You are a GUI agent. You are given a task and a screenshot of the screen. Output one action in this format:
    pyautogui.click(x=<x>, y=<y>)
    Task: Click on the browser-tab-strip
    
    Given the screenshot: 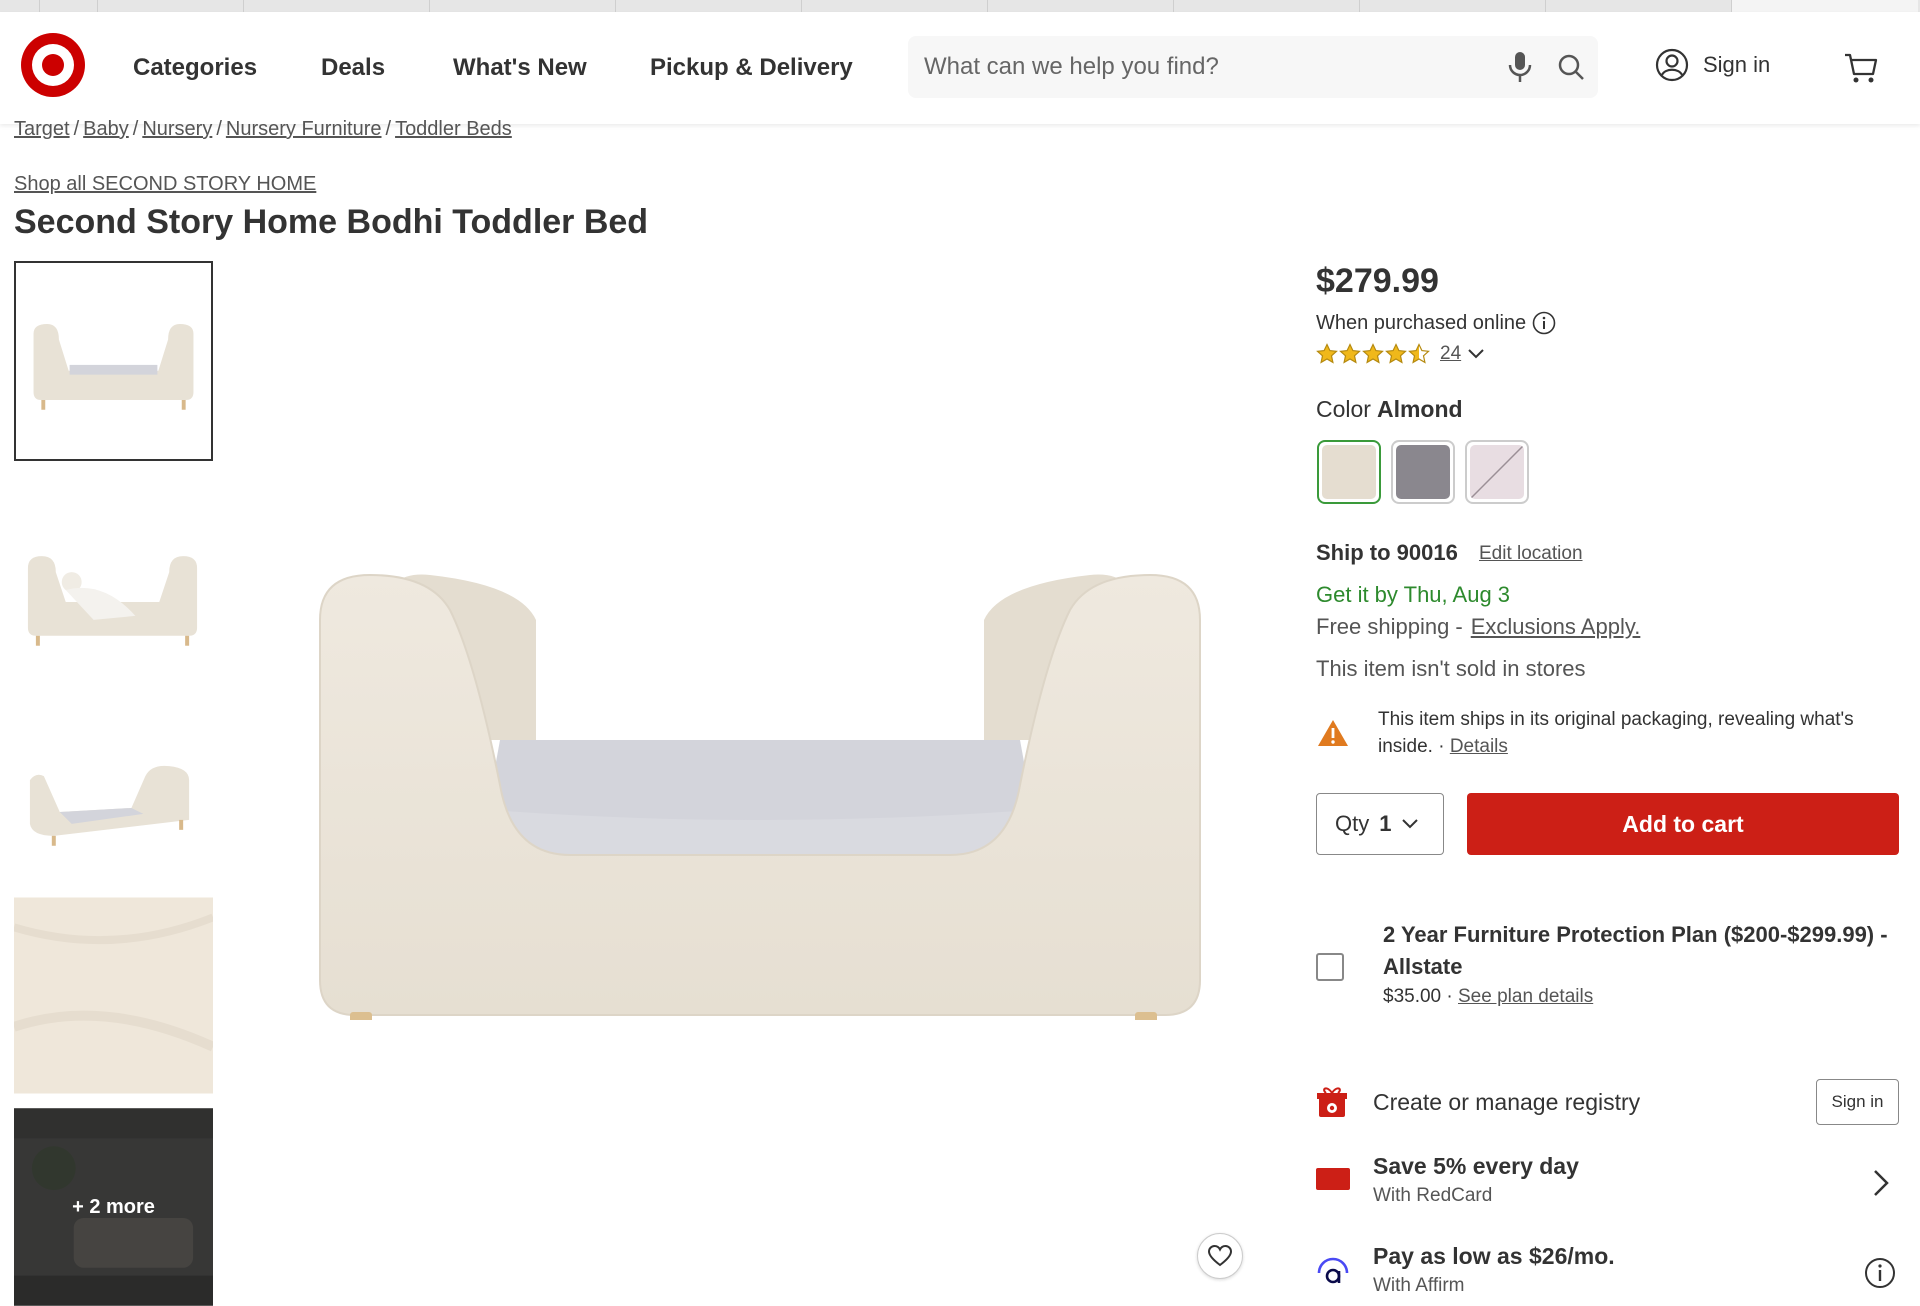 What is the action you would take?
    pyautogui.click(x=960, y=6)
    